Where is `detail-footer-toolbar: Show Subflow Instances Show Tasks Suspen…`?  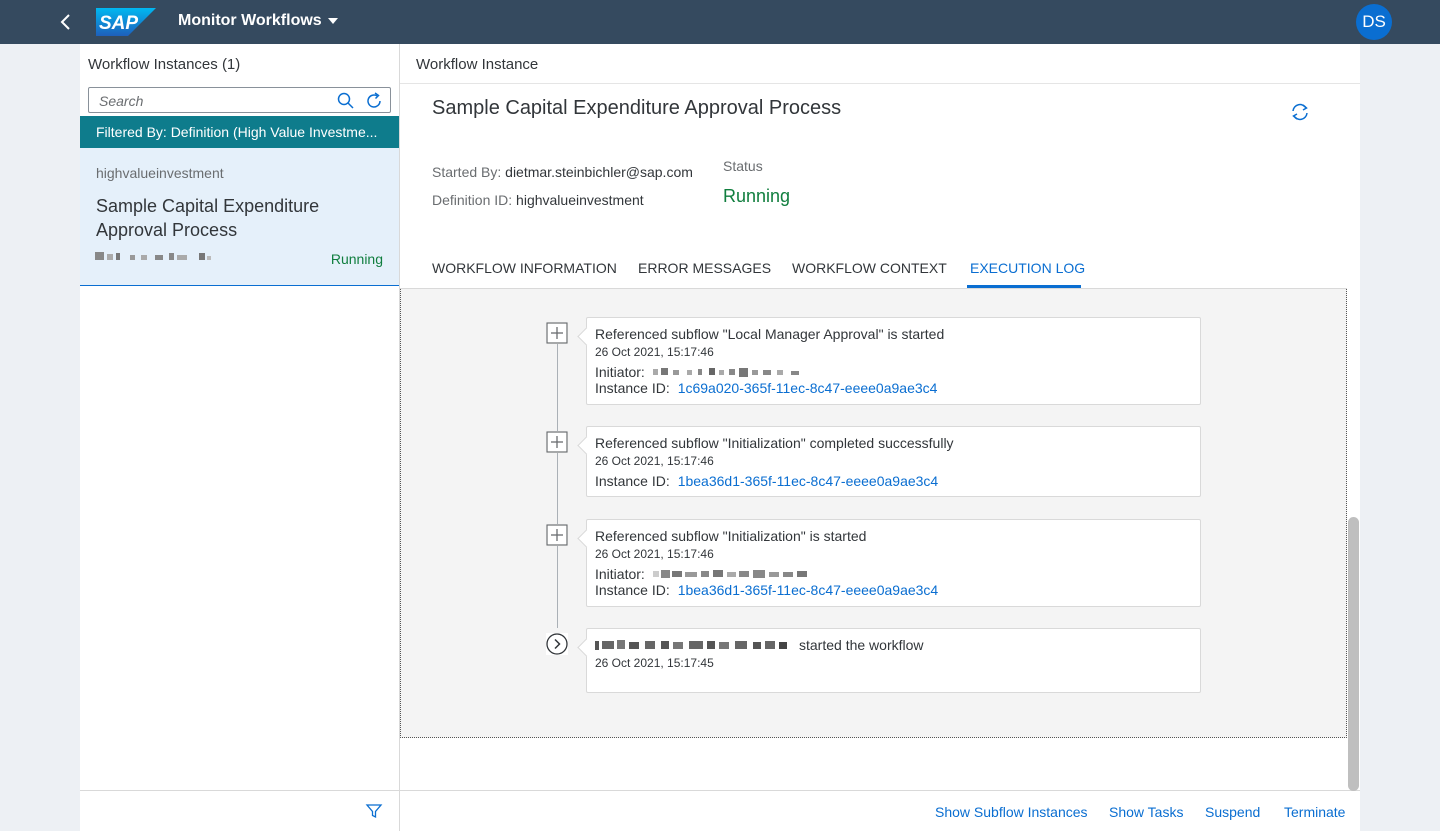
detail-footer-toolbar: Show Subflow Instances Show Tasks Suspen… is located at coordinates (880, 810).